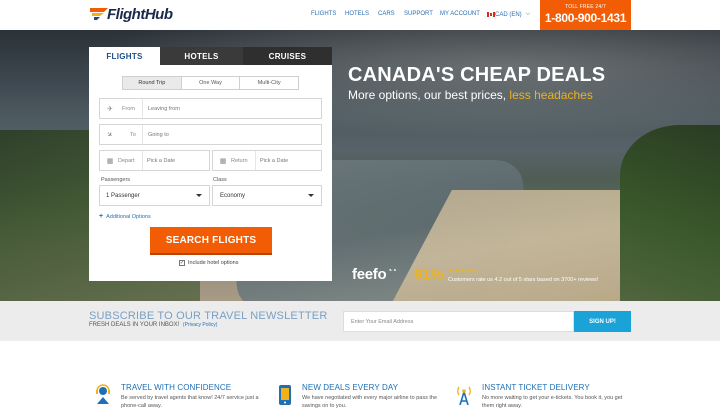 This screenshot has width=720, height=417. Describe the element at coordinates (220, 180) in the screenshot. I see `class-label: Class` at that location.